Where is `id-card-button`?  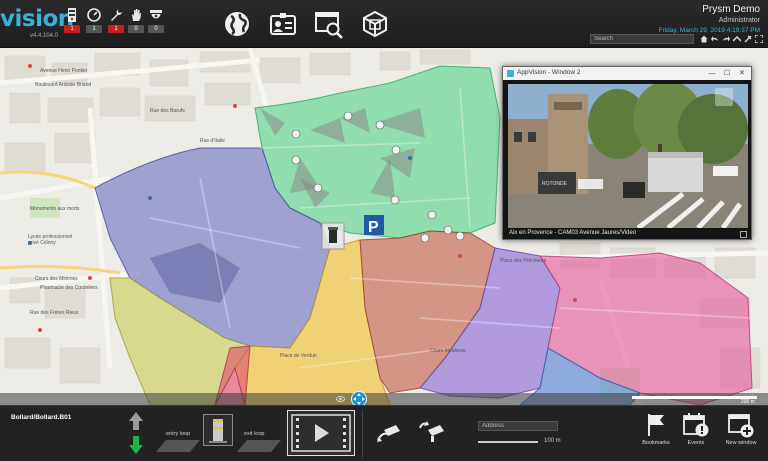 id-card-button is located at coordinates (283, 24).